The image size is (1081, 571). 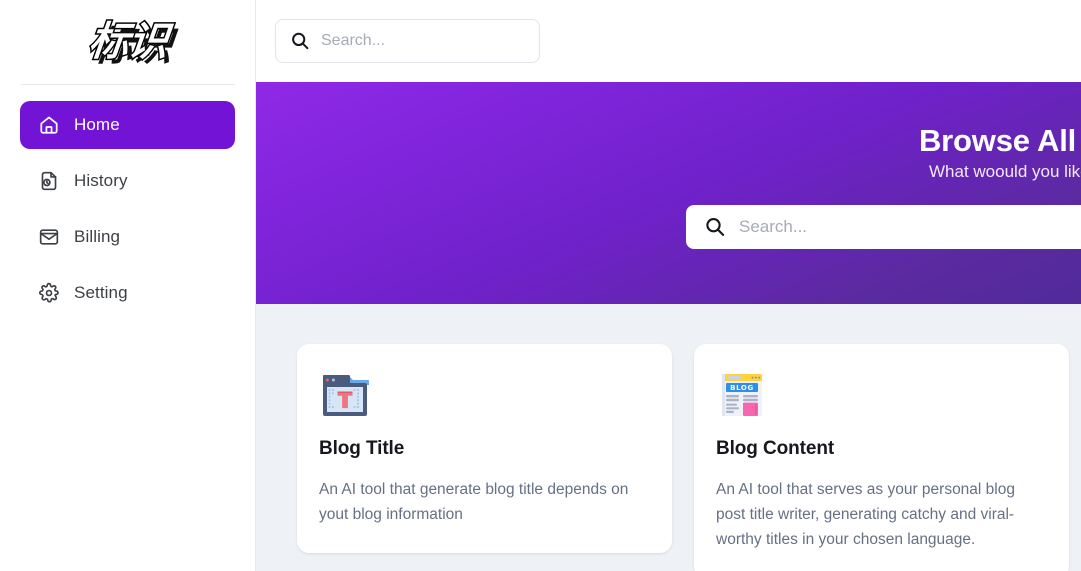 What do you see at coordinates (49, 125) in the screenshot?
I see `home-icon` at bounding box center [49, 125].